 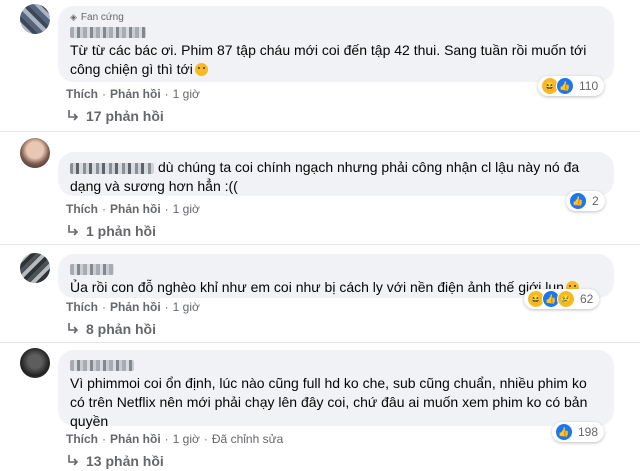 I want to click on emoji-icon, so click(x=201, y=69).